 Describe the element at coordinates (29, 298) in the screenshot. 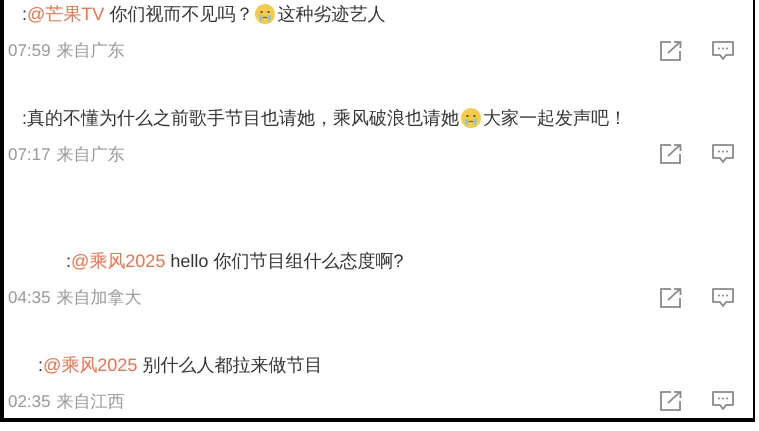

I see `comment-time: 04:35` at that location.